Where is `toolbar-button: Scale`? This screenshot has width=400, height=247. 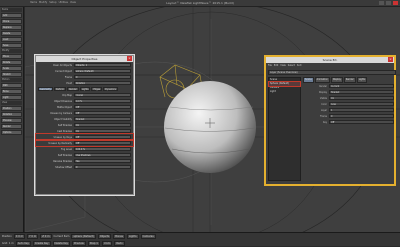 toolbar-button: Scale is located at coordinates (11, 68).